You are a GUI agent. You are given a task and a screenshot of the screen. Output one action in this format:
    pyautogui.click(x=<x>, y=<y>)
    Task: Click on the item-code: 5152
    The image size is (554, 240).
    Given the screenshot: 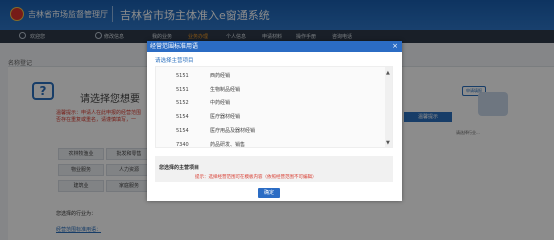 What is the action you would take?
    pyautogui.click(x=182, y=103)
    